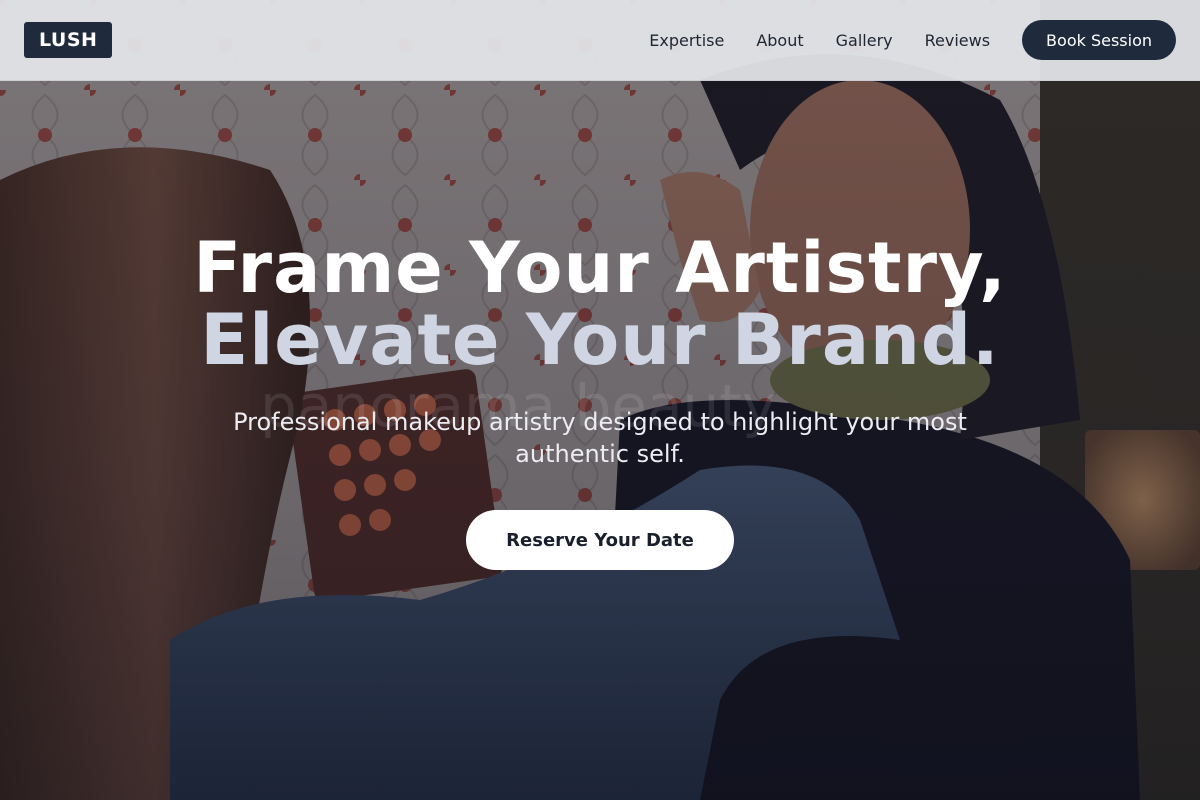  I want to click on brand-logo: LUSH, so click(68, 40).